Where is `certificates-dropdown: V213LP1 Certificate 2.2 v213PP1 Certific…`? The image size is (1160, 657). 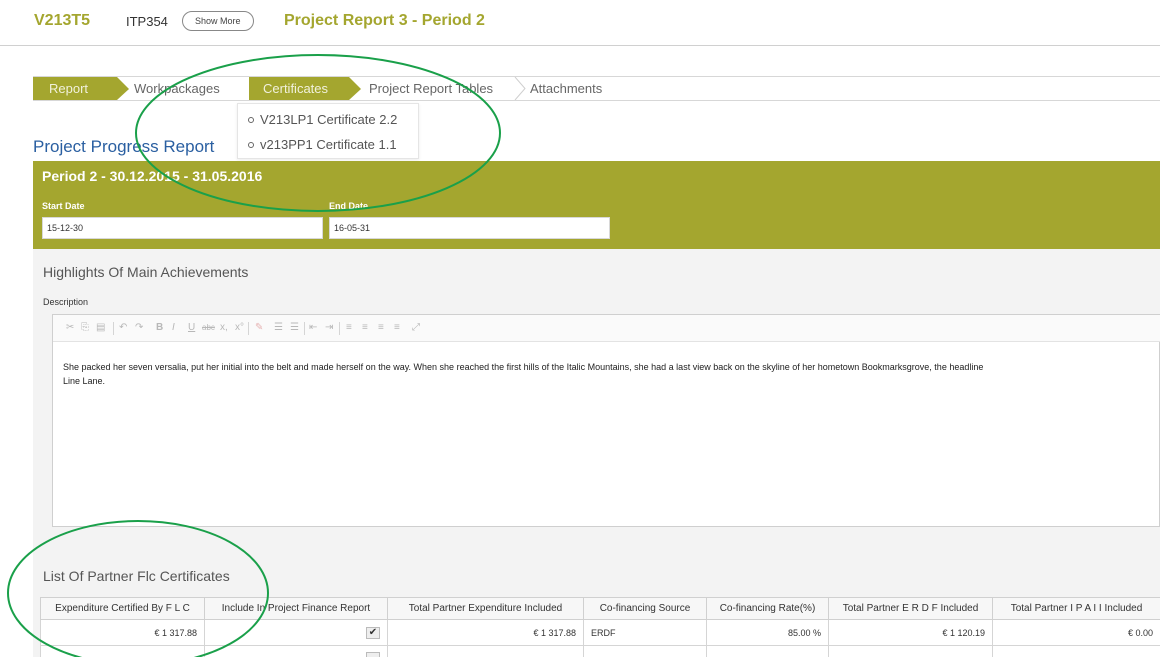 certificates-dropdown: V213LP1 Certificate 2.2 v213PP1 Certific… is located at coordinates (328, 131).